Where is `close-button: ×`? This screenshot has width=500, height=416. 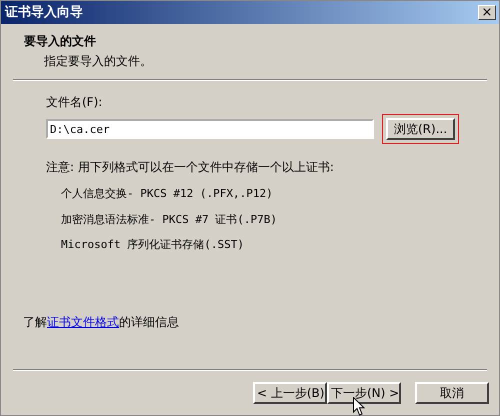
close-button: × is located at coordinates (487, 12).